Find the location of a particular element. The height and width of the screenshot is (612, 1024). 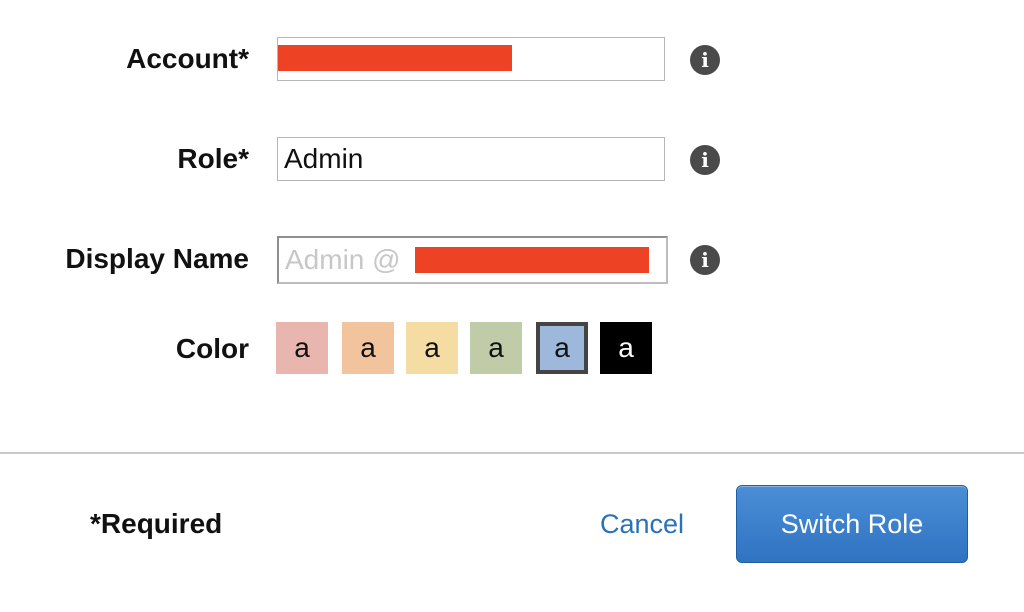

color-swatch-blue: a is located at coordinates (562, 348).